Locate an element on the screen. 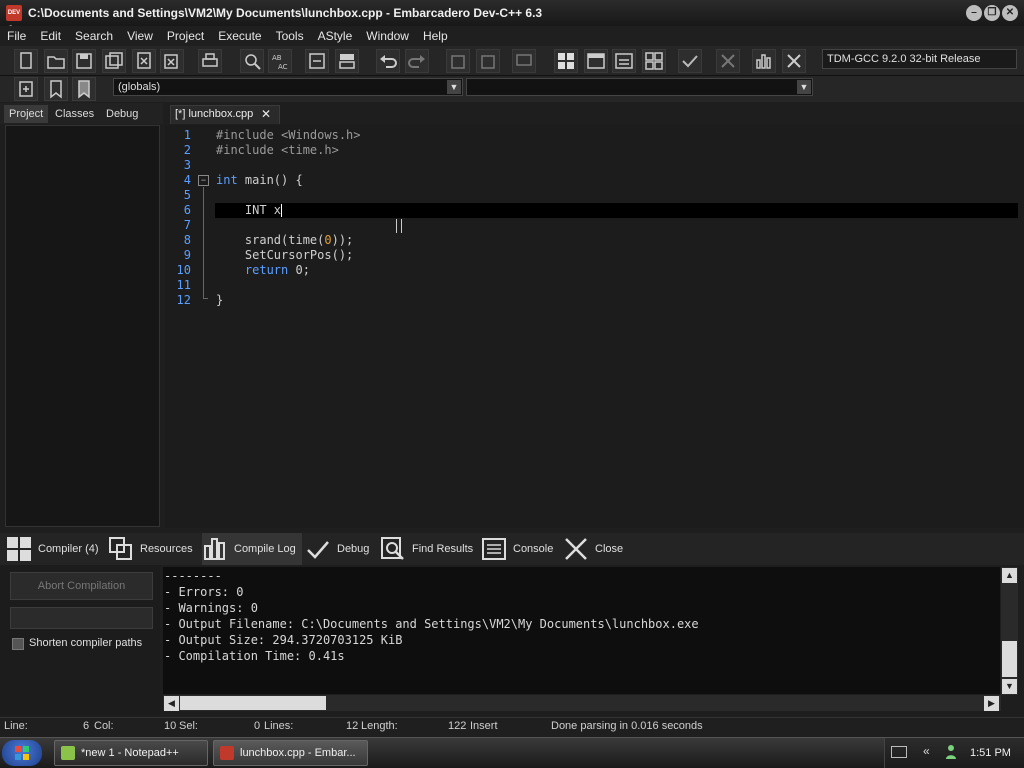 The height and width of the screenshot is (768, 1024). indent-icon is located at coordinates (458, 61).